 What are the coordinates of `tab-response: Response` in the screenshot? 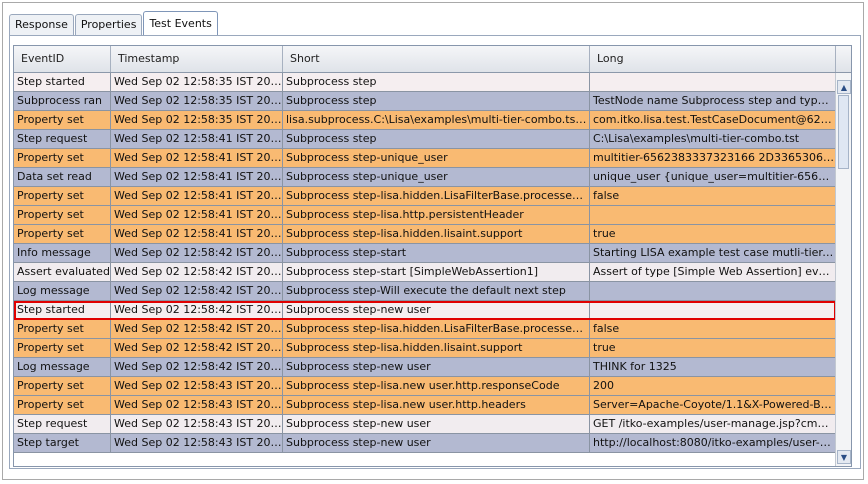 It's located at (41, 24).